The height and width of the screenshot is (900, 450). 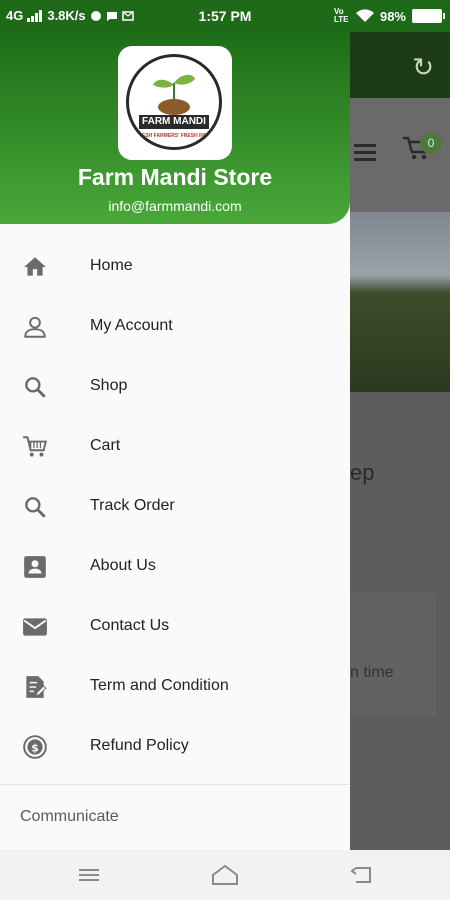 What do you see at coordinates (35, 266) in the screenshot?
I see `home-icon` at bounding box center [35, 266].